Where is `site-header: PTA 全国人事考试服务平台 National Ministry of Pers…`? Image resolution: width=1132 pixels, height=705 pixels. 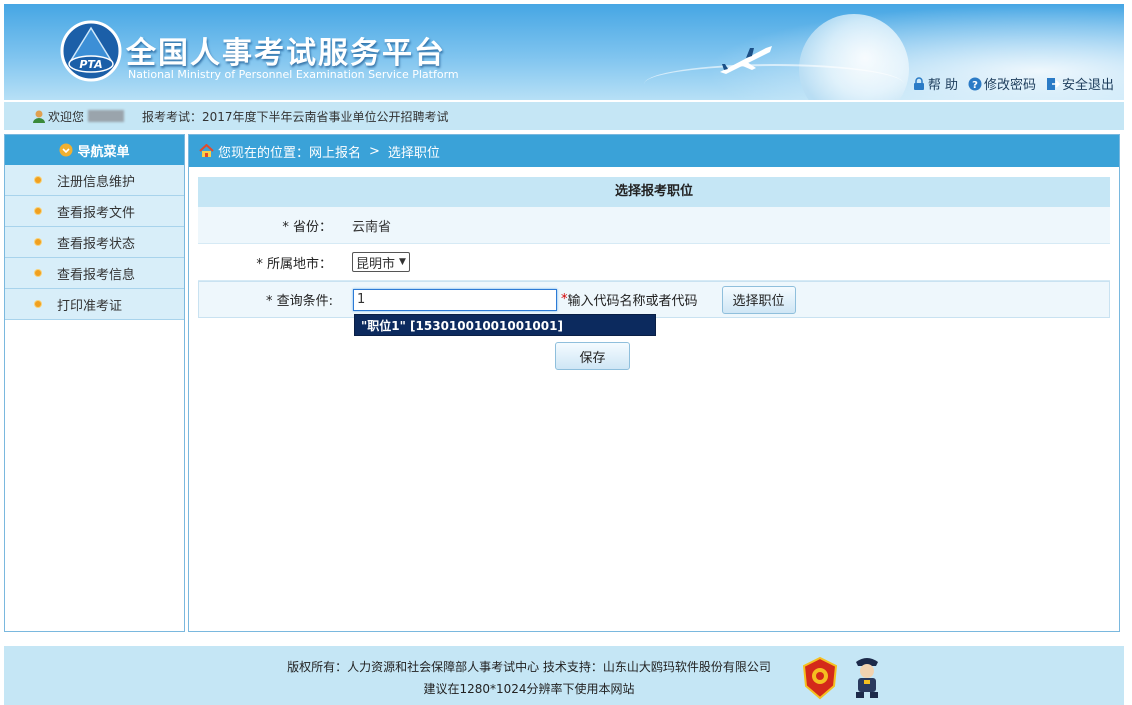
site-header: PTA 全国人事考试服务平台 National Ministry of Pers… is located at coordinates (564, 52).